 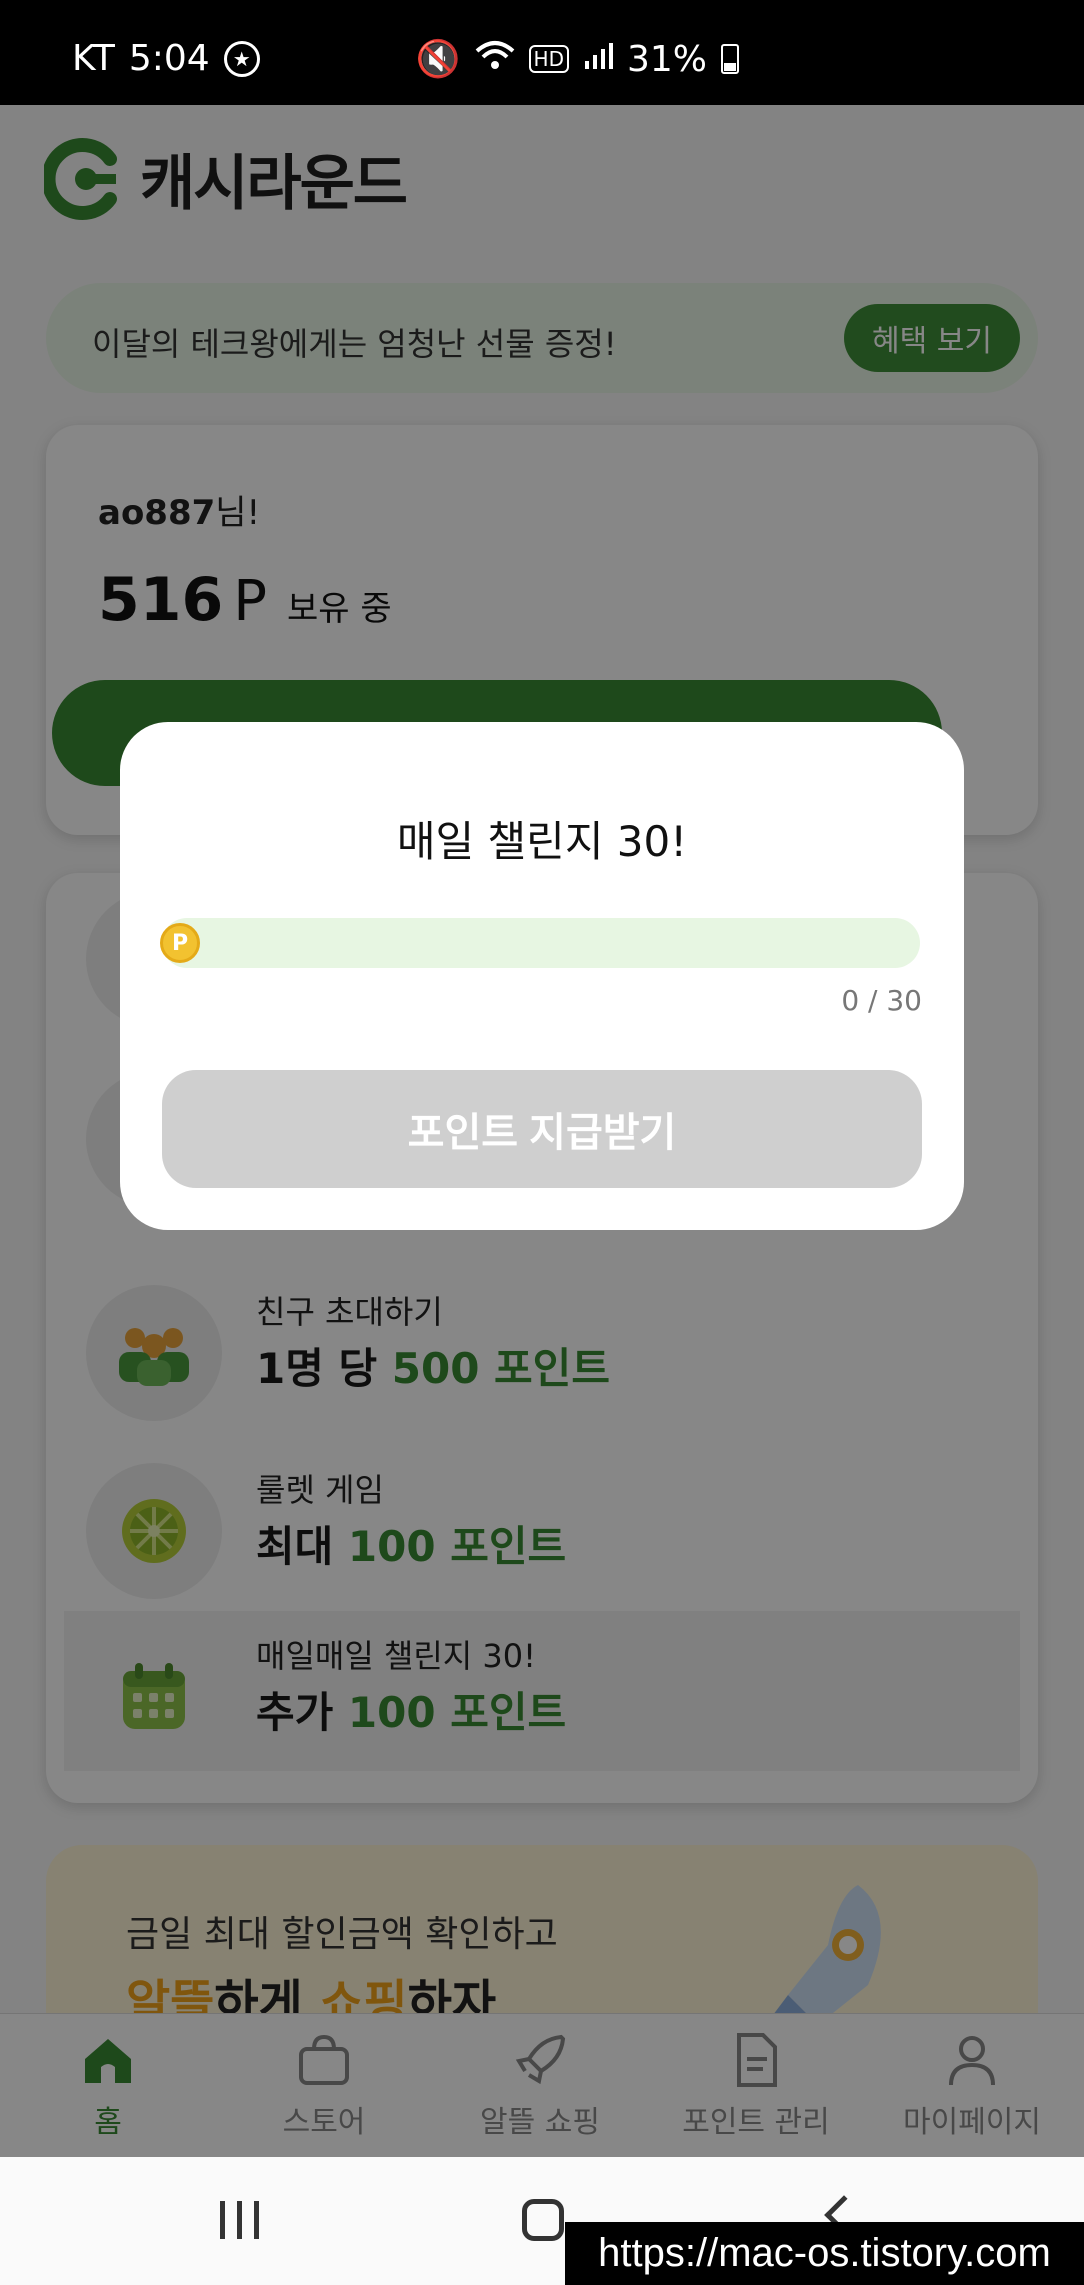 I want to click on challenge-progress-bar: P, so click(x=540, y=943).